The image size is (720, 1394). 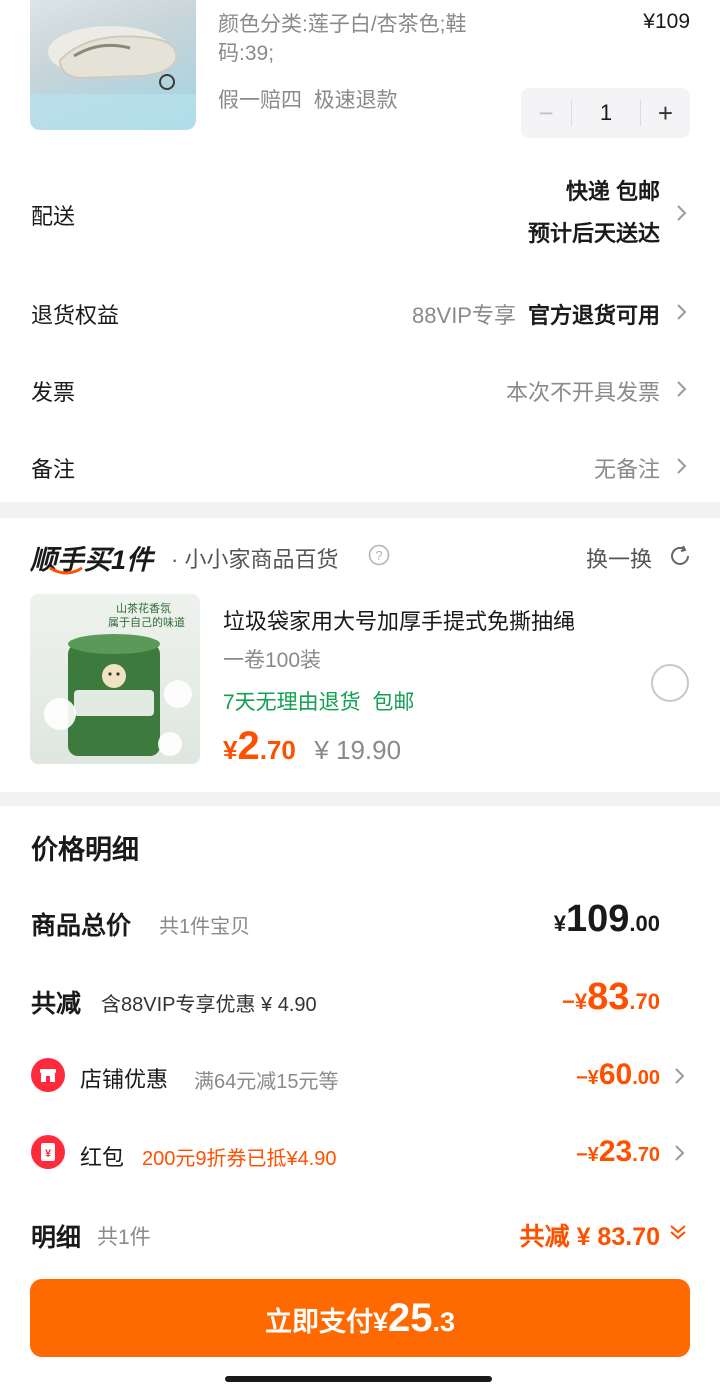 I want to click on addon-image-text-line2: 属于自己的味道, so click(x=146, y=623).